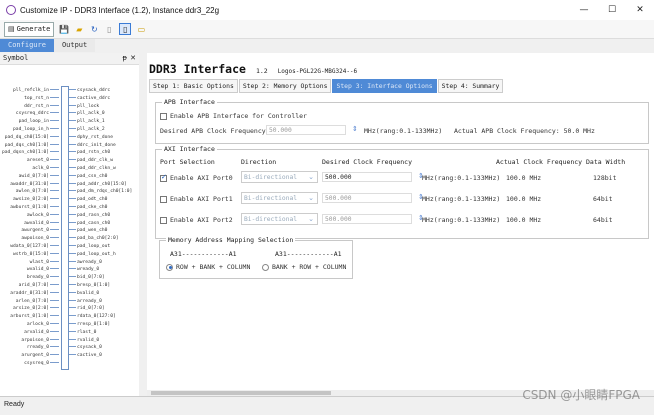 The height and width of the screenshot is (415, 654). What do you see at coordinates (65, 228) in the screenshot?
I see `ip-symbol-box` at bounding box center [65, 228].